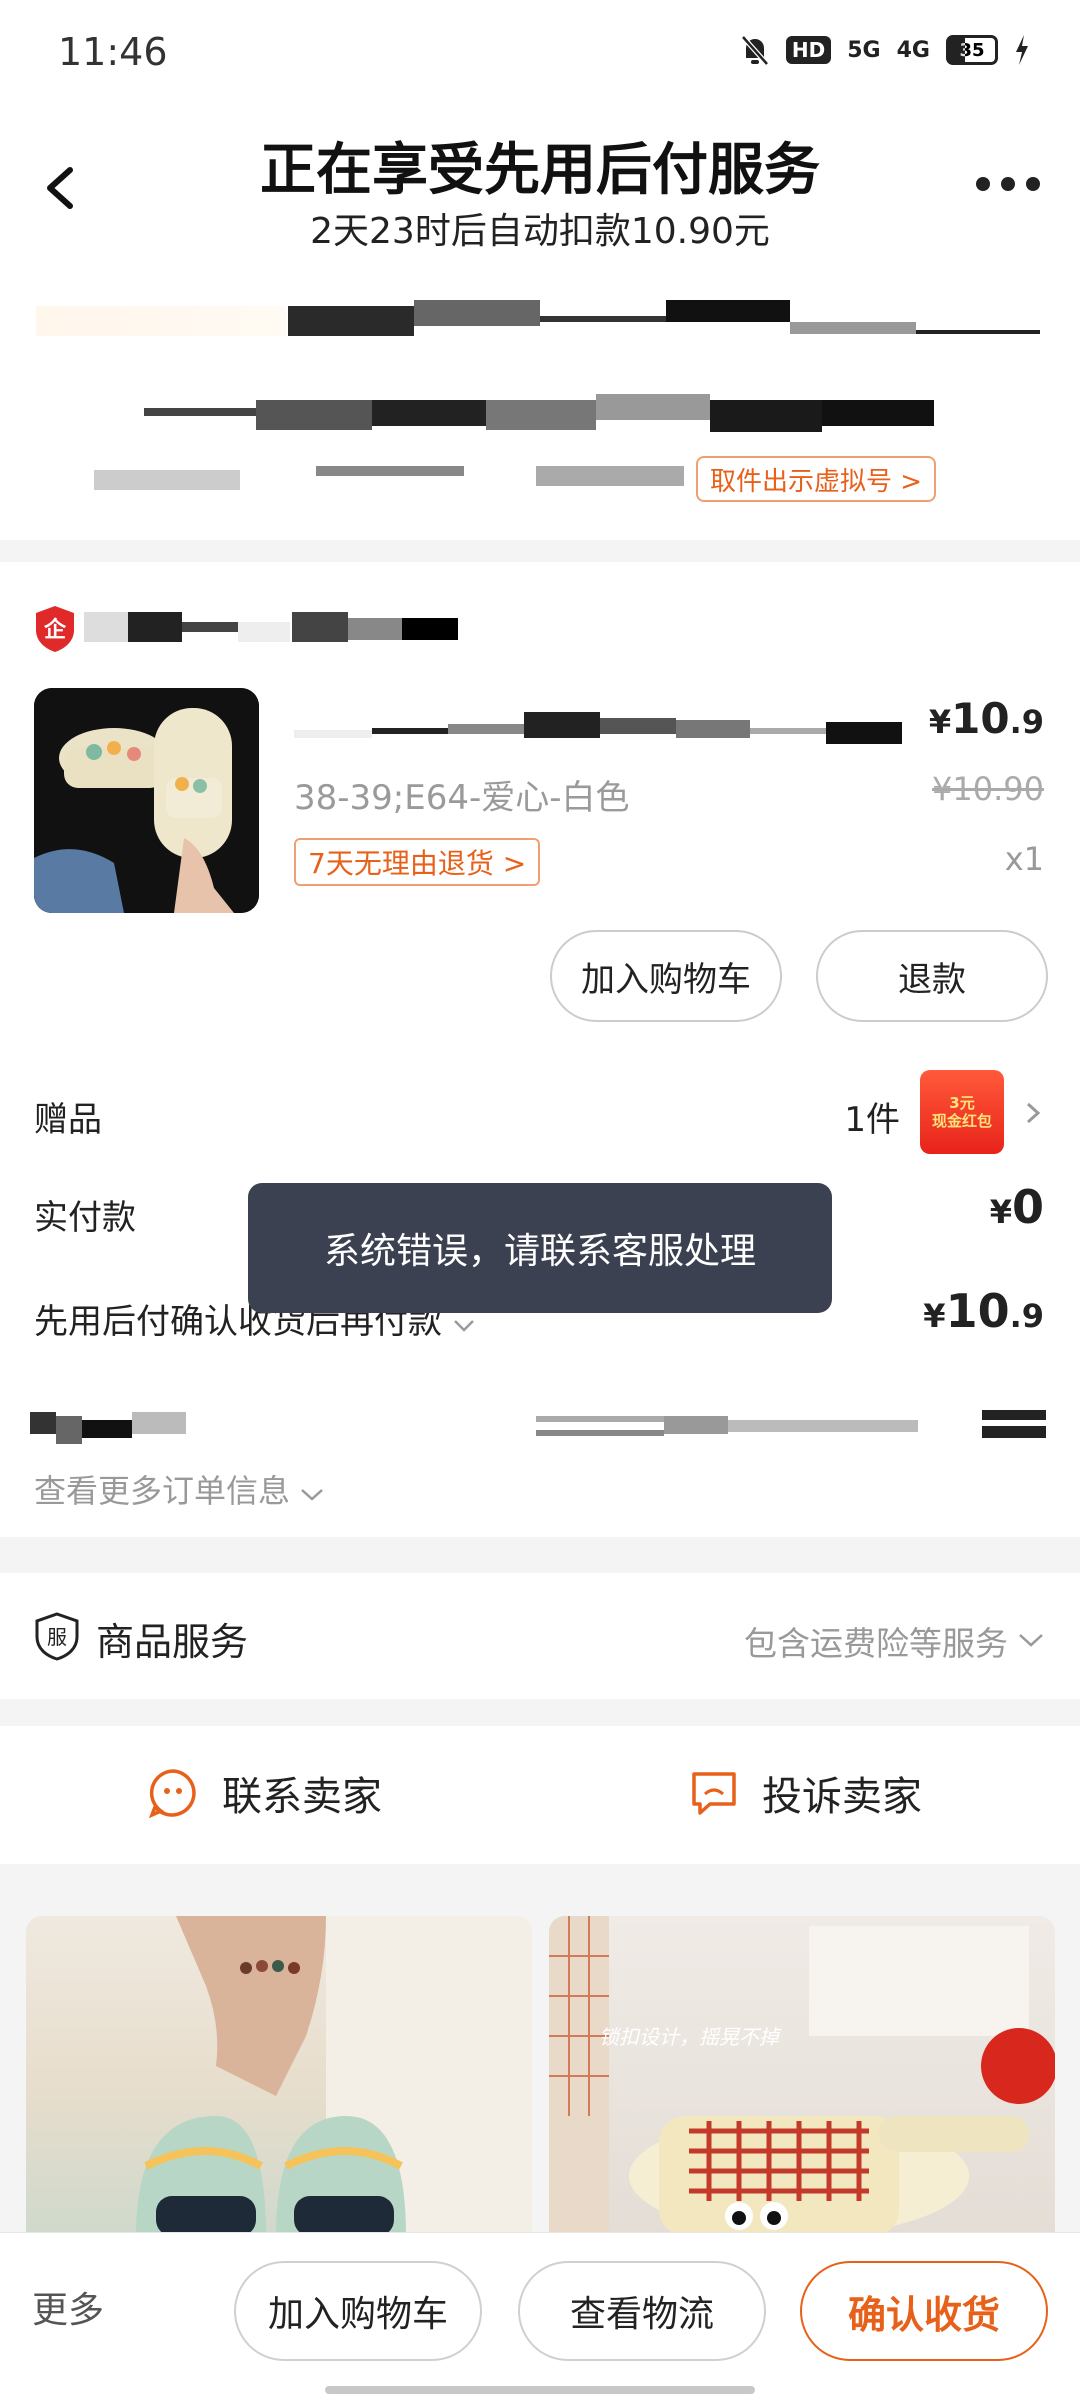 The width and height of the screenshot is (1080, 2400). Describe the element at coordinates (972, 50) in the screenshot. I see `battery-icon: 35` at that location.